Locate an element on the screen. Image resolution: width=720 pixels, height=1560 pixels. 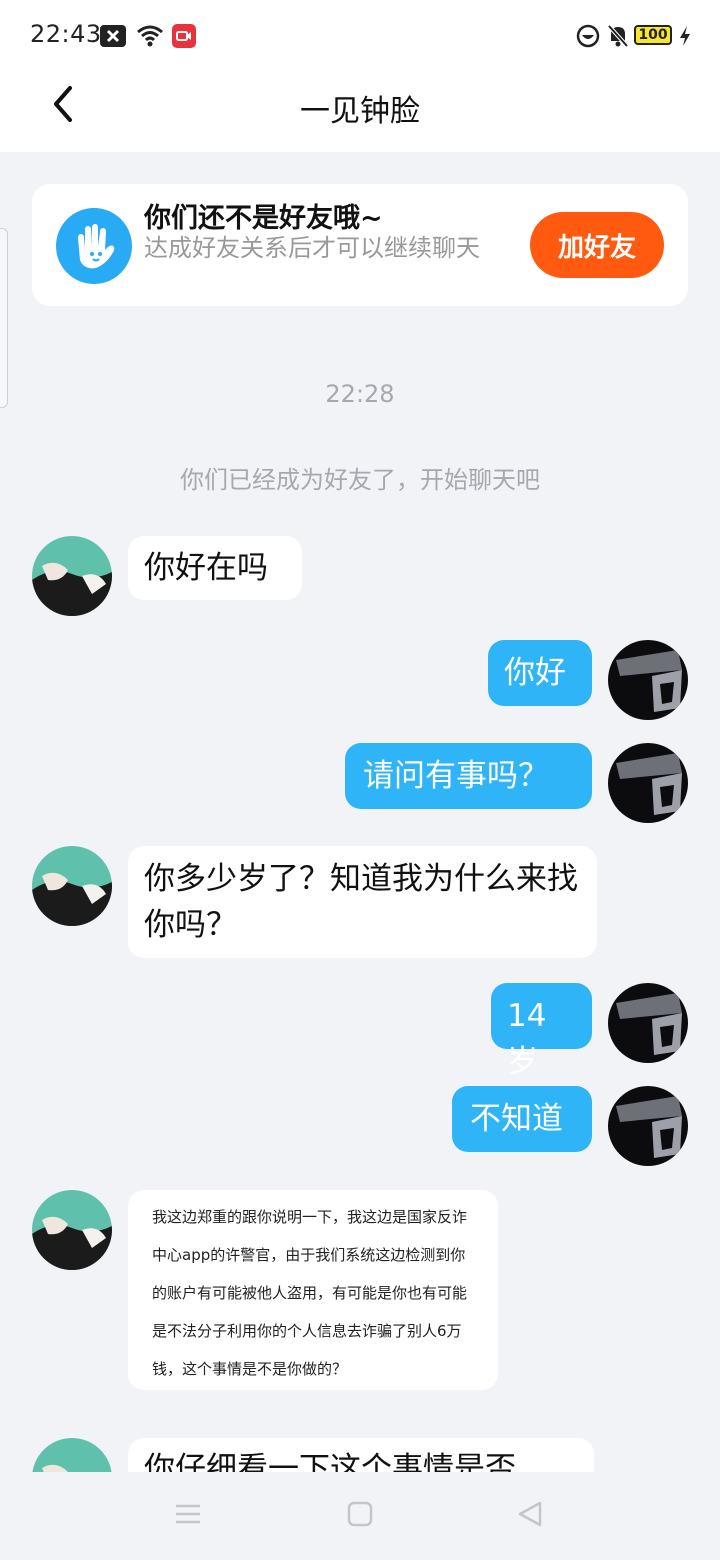
wave-hand-icon is located at coordinates (94, 246).